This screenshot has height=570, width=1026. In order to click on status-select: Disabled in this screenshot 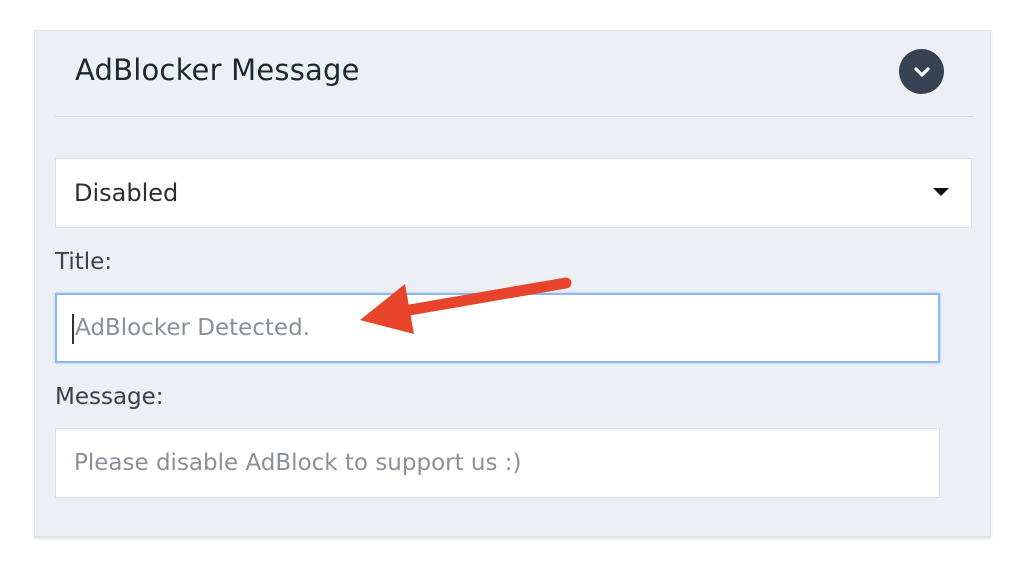, I will do `click(513, 193)`.